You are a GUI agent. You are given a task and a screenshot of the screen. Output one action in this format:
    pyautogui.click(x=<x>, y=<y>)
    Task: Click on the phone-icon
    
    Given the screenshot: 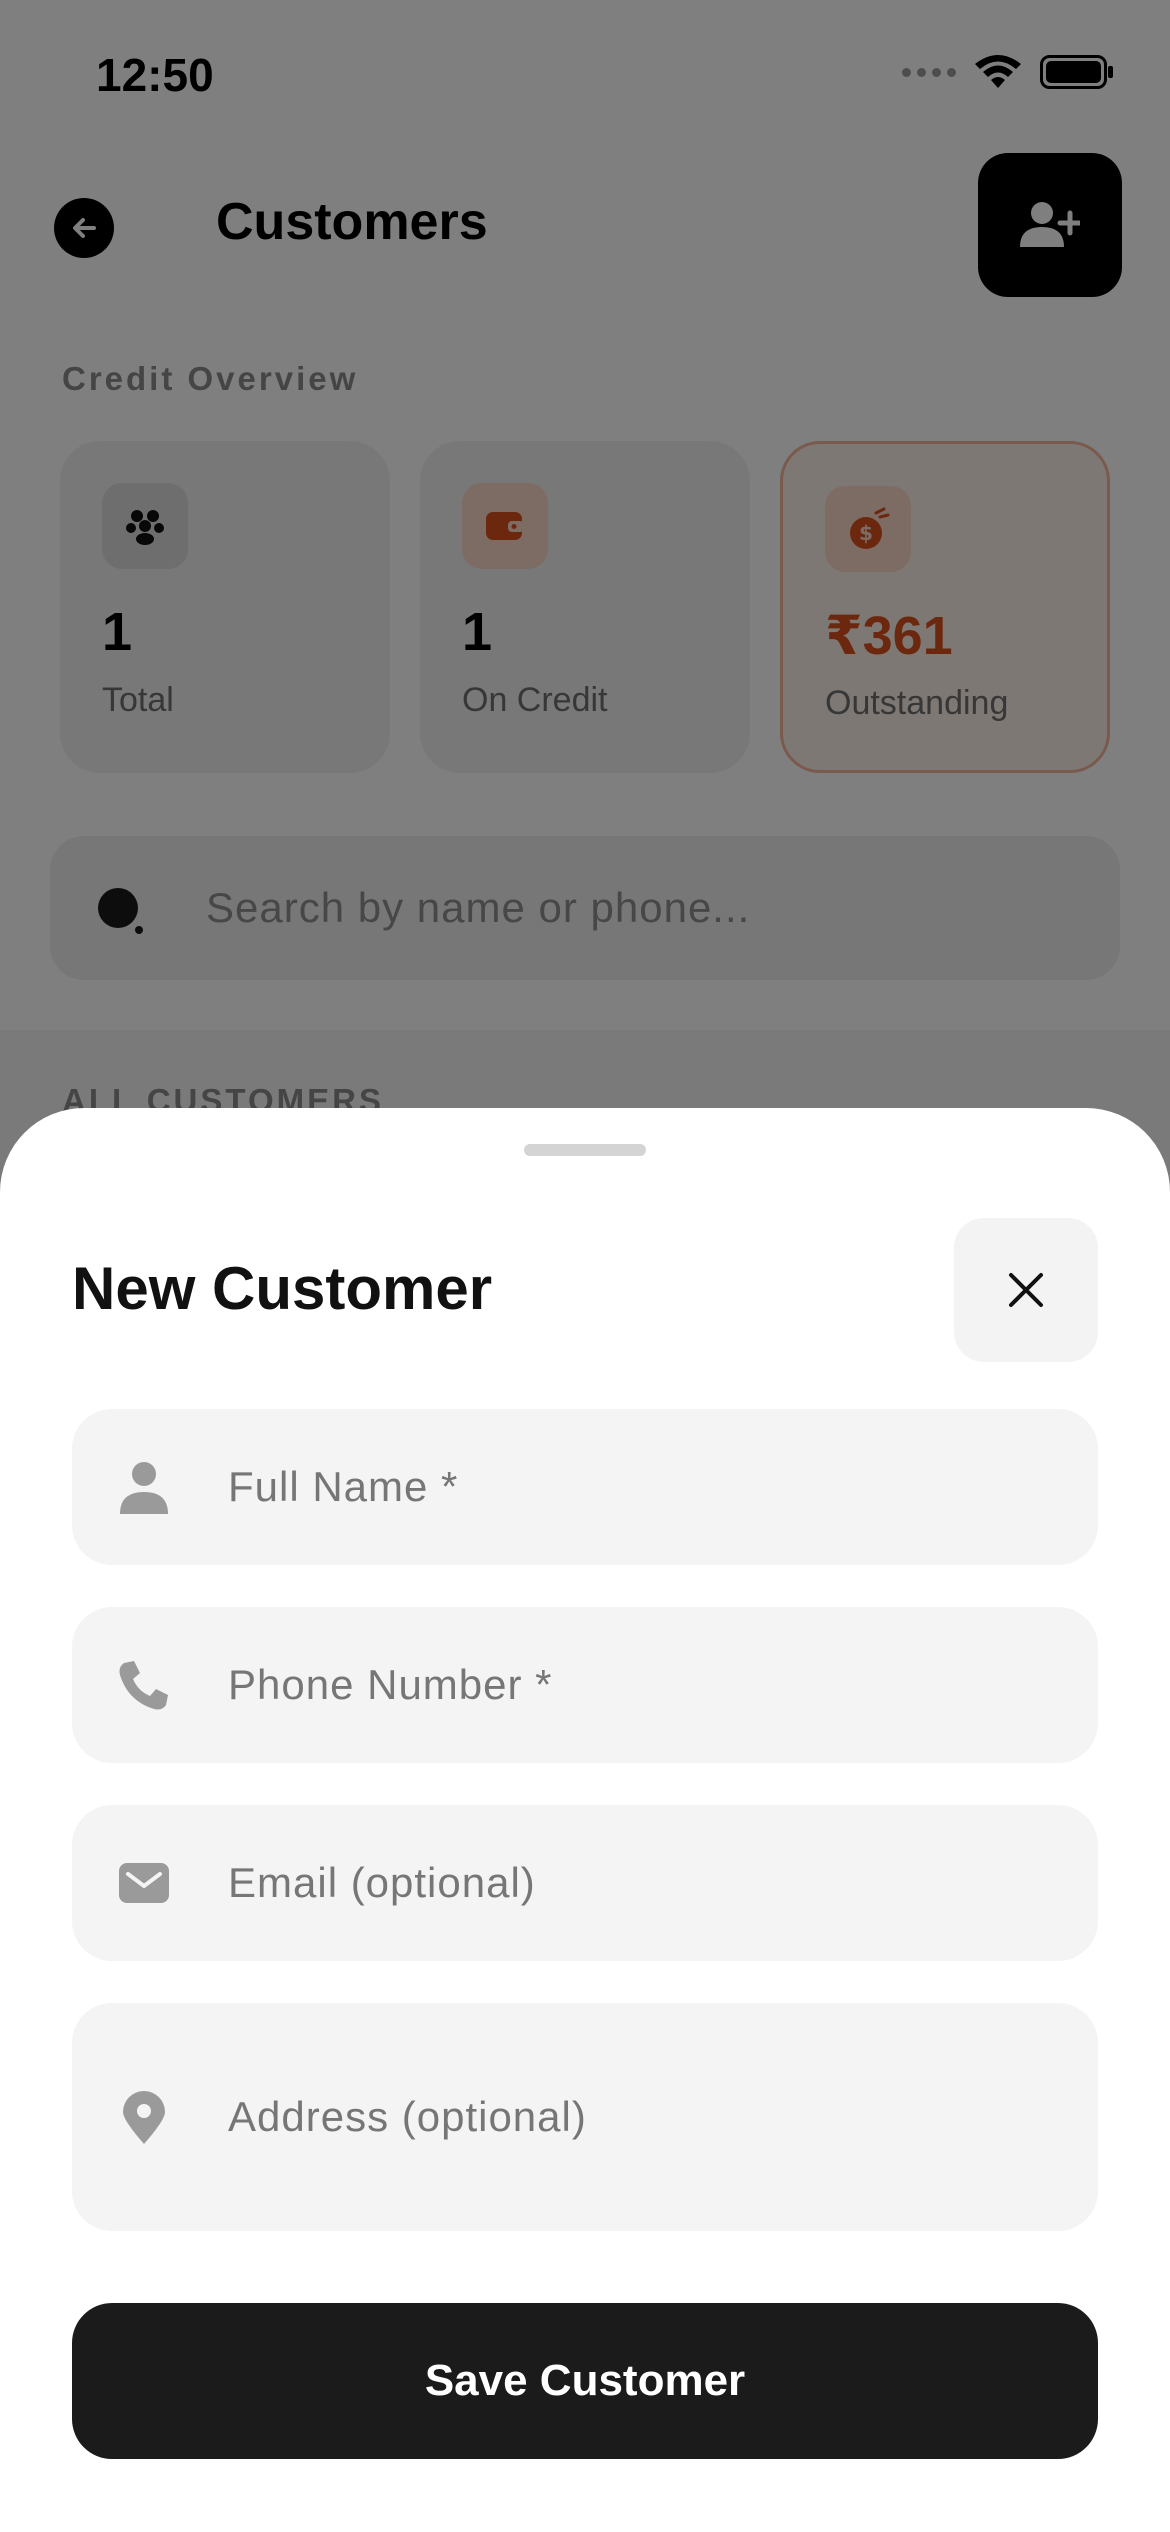 What is the action you would take?
    pyautogui.click(x=144, y=1685)
    